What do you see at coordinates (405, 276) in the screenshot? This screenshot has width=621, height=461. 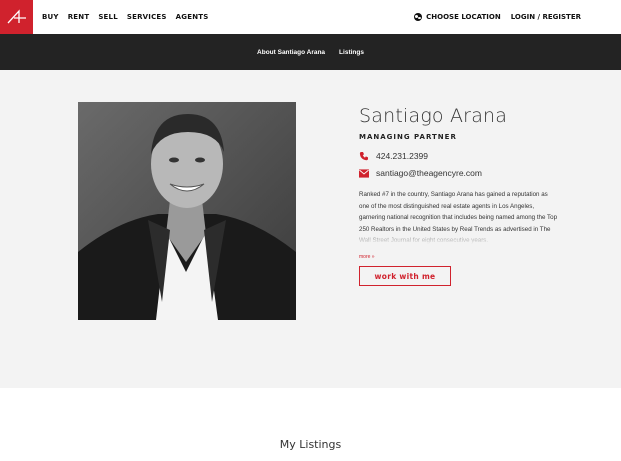 I see `work-with-me-button: work with me` at bounding box center [405, 276].